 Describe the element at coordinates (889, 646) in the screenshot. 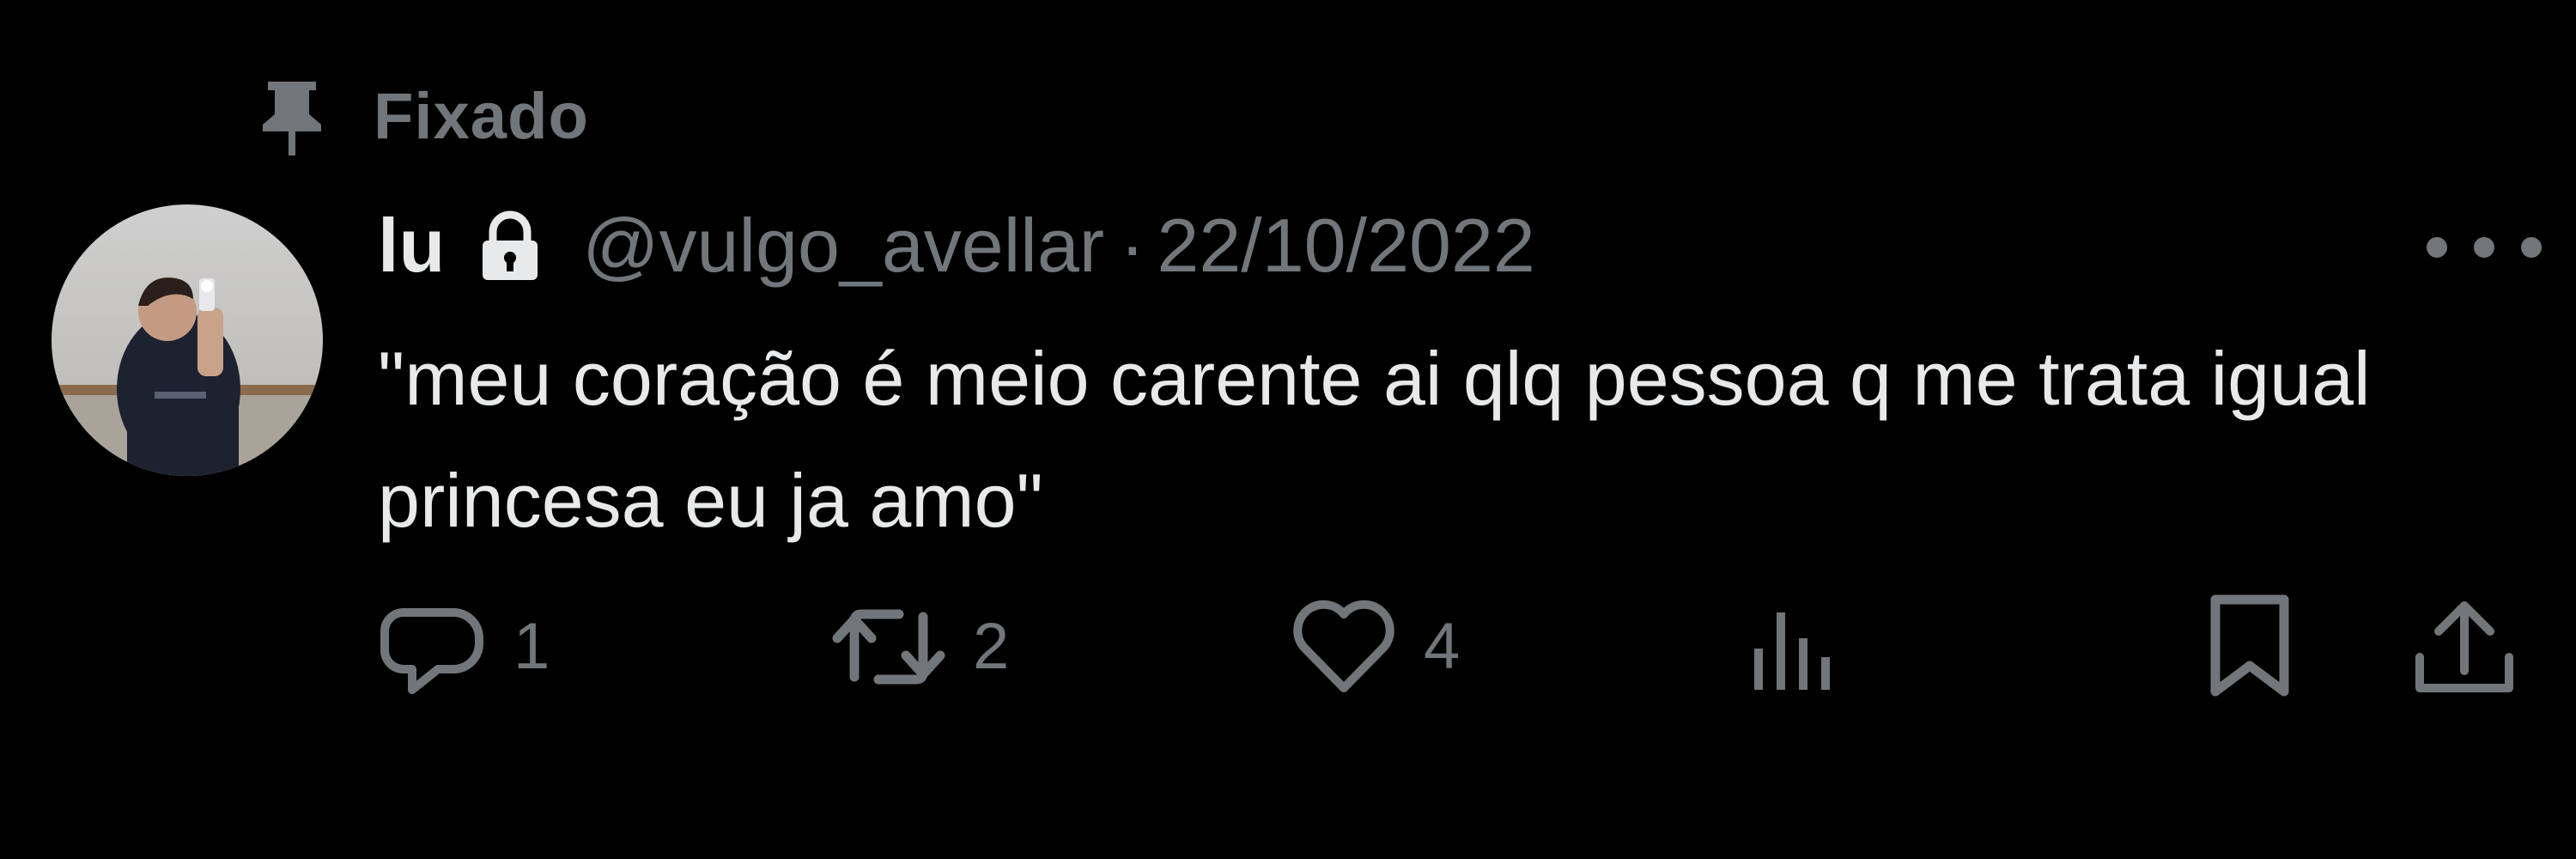

I see `retweet-icon` at that location.